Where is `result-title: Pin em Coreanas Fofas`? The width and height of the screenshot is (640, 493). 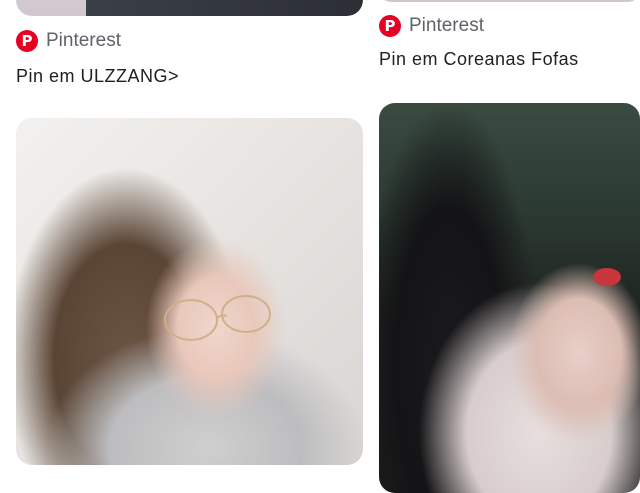 result-title: Pin em Coreanas Fofas is located at coordinates (479, 59).